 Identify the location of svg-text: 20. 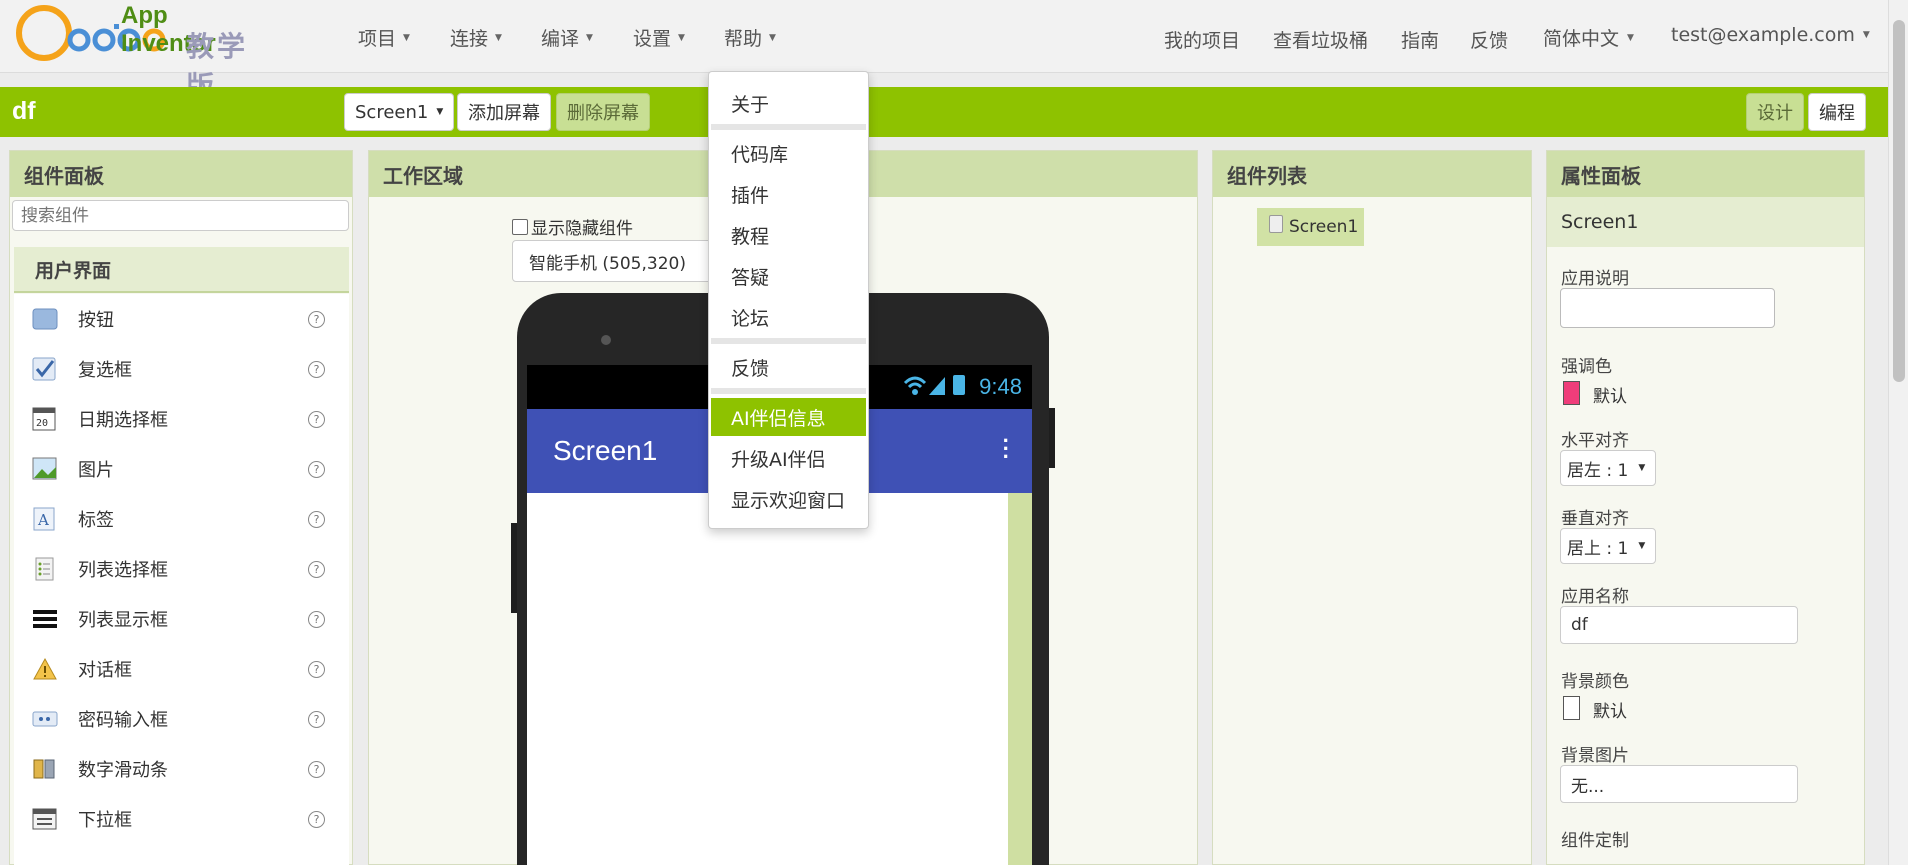
(42, 423).